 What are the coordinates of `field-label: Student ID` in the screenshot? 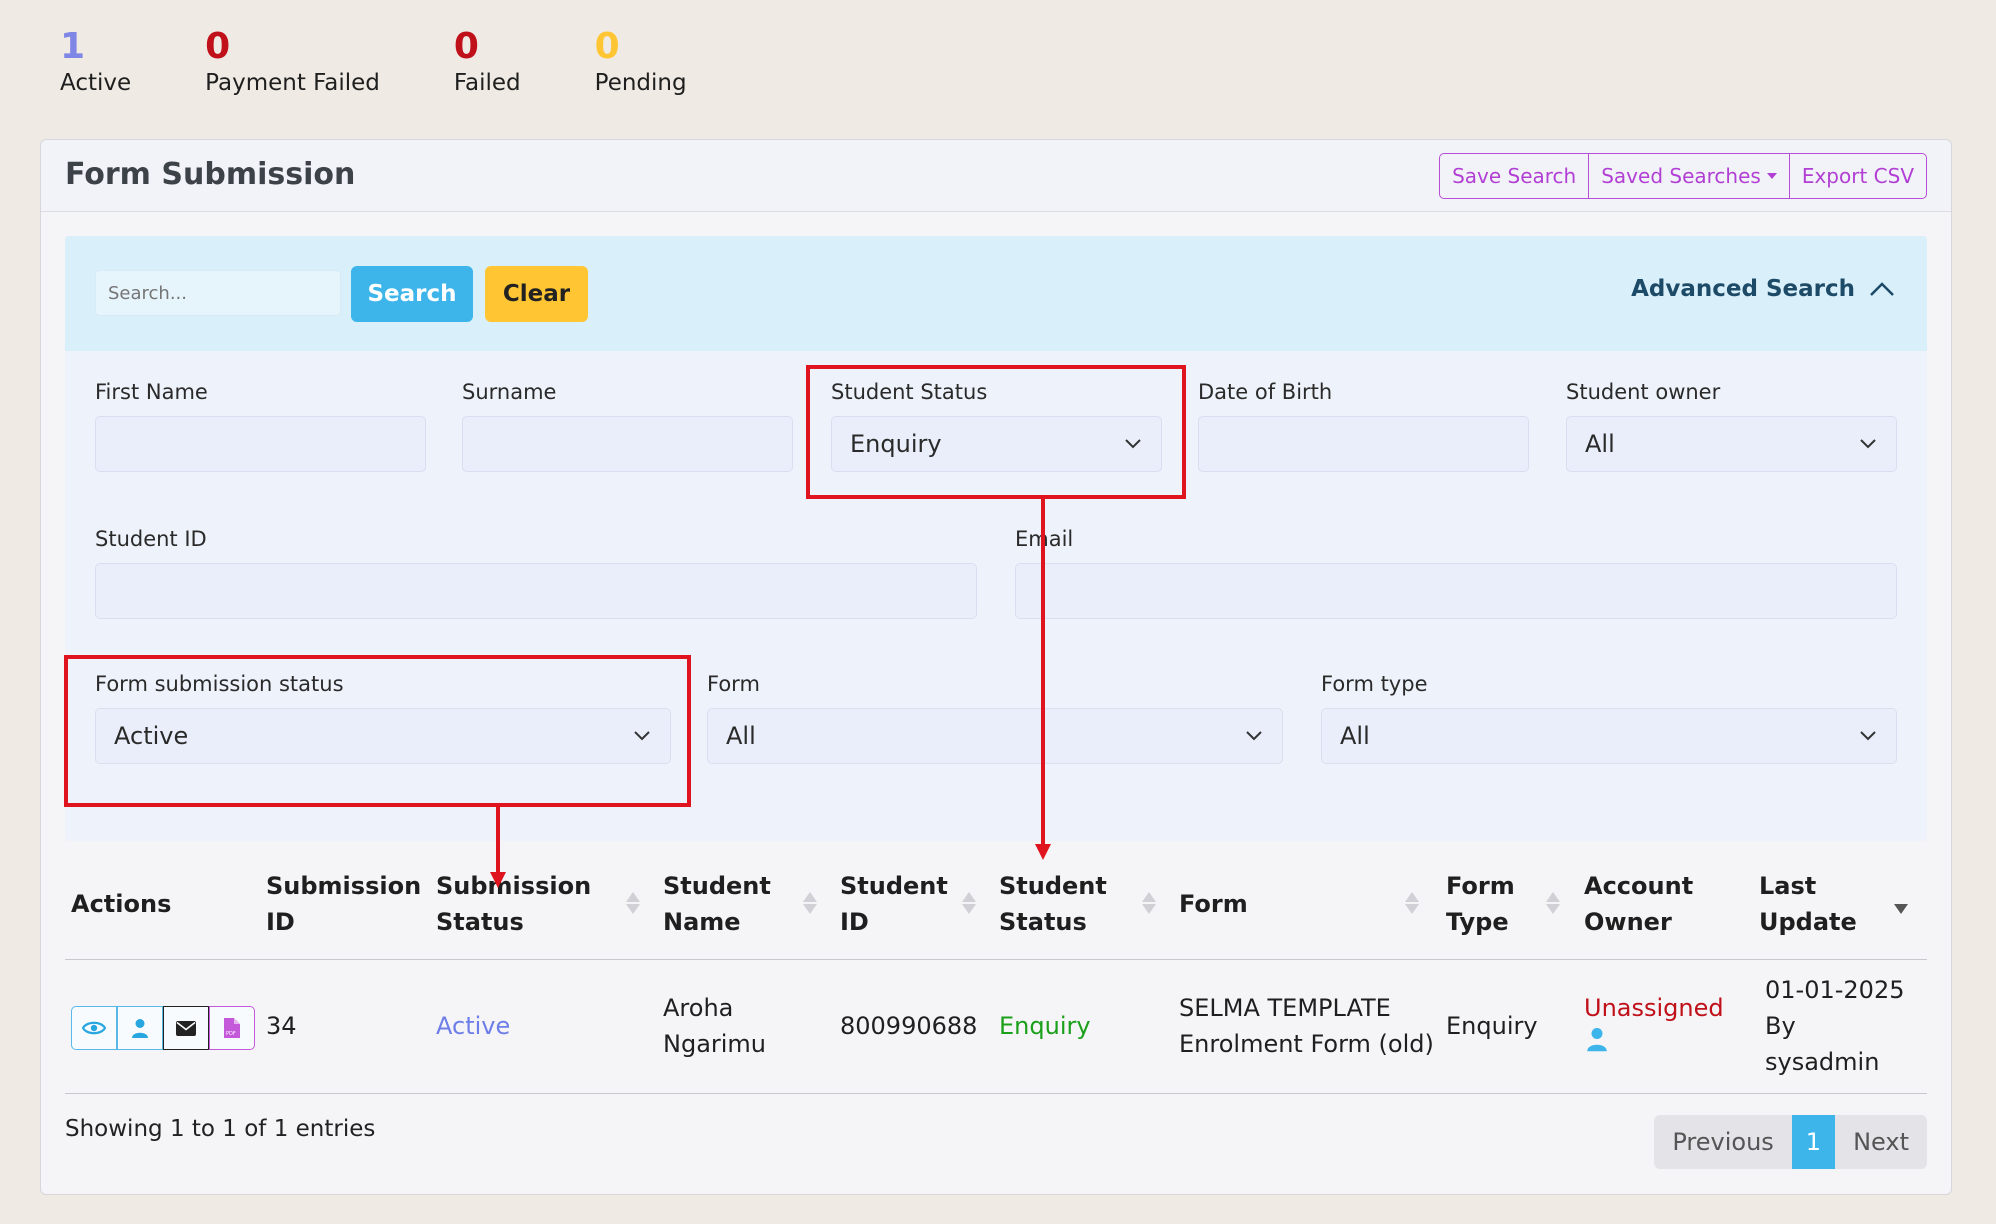 It's located at (151, 539).